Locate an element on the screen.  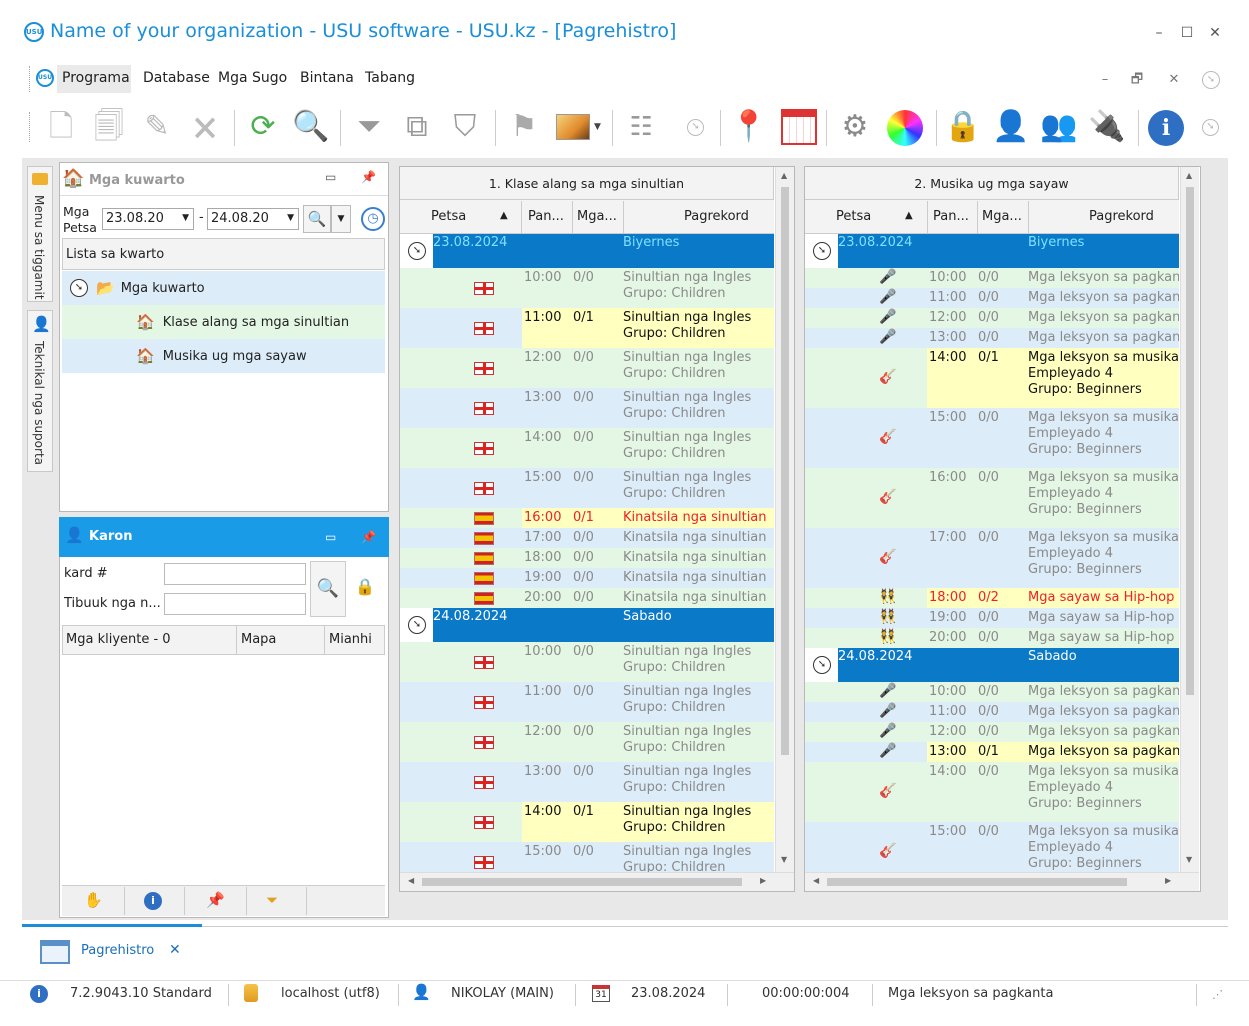
resize-grip-icon: ⋰ is located at coordinates (1217, 994).